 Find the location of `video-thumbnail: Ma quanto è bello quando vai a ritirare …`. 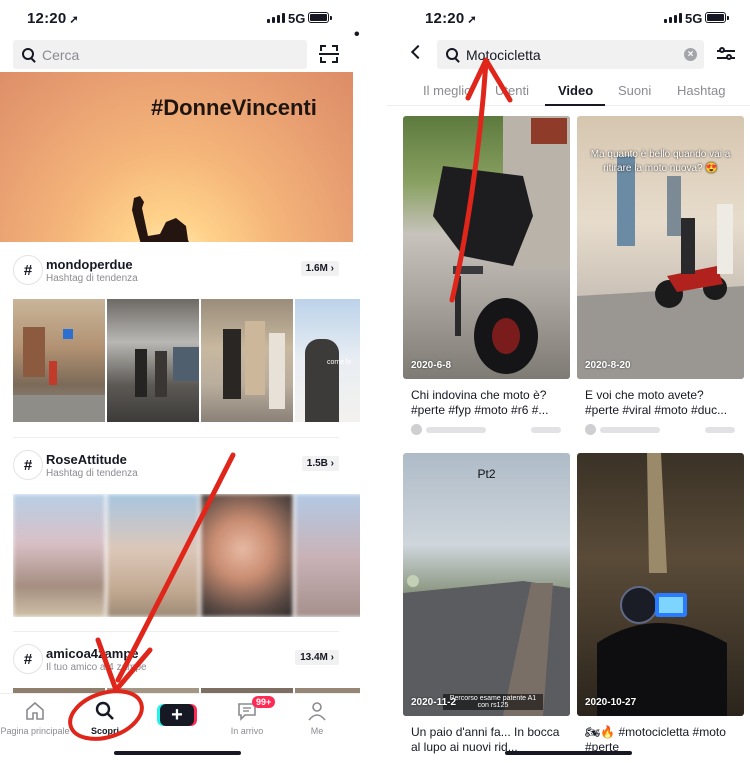

video-thumbnail: Ma quanto è bello quando vai a ritirare … is located at coordinates (660, 247).